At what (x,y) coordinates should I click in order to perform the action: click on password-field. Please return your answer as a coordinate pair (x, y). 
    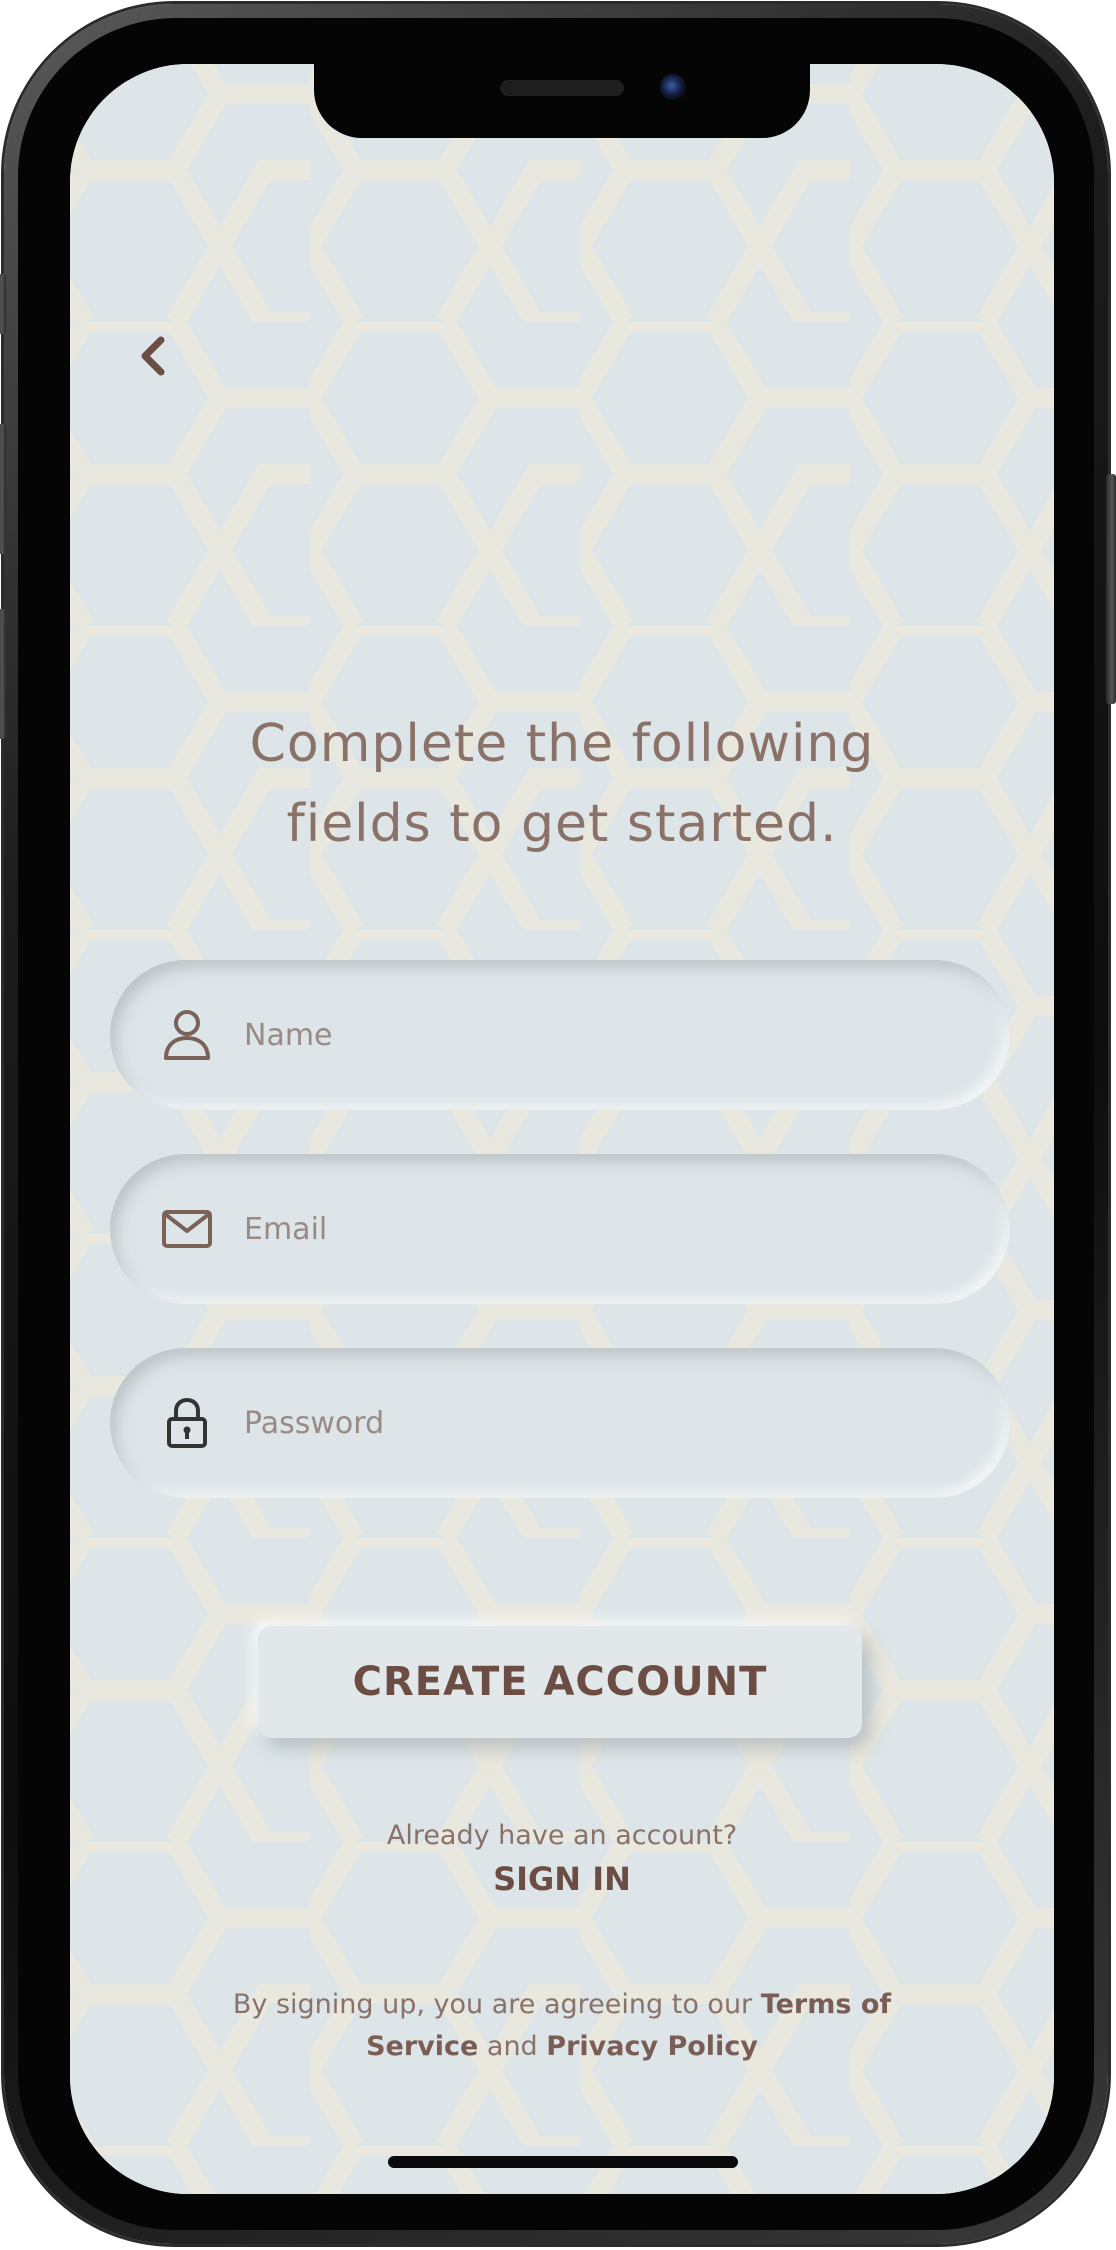
    Looking at the image, I should click on (560, 1423).